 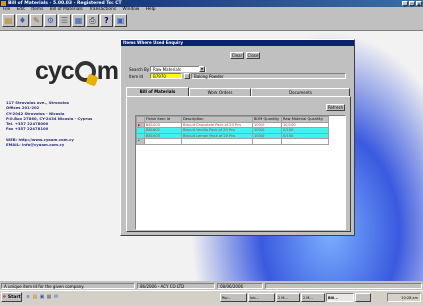 What do you see at coordinates (405, 4) in the screenshot?
I see `minimize-button: _` at bounding box center [405, 4].